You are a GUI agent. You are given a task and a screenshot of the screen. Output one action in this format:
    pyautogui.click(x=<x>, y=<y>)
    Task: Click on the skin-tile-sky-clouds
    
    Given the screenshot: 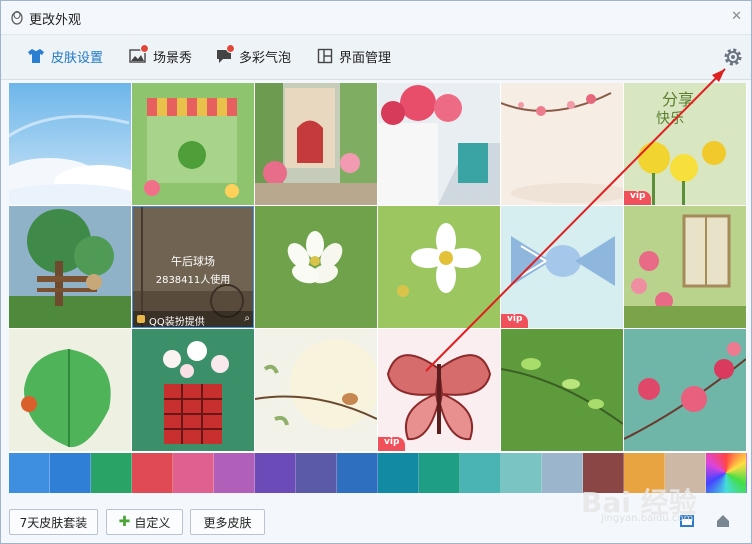 What is the action you would take?
    pyautogui.click(x=70, y=144)
    